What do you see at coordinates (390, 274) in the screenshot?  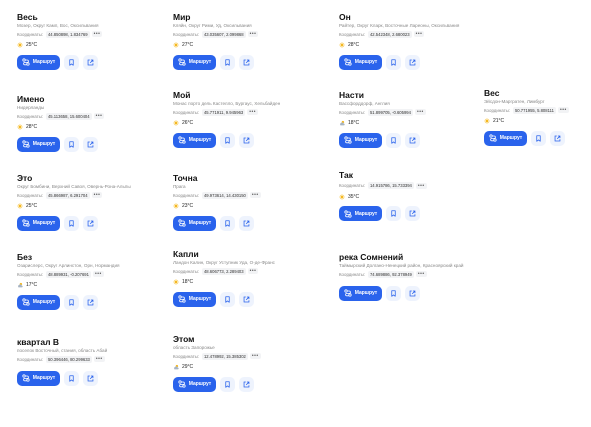 I see `coordinates-value: 74.689886, 92.378949` at bounding box center [390, 274].